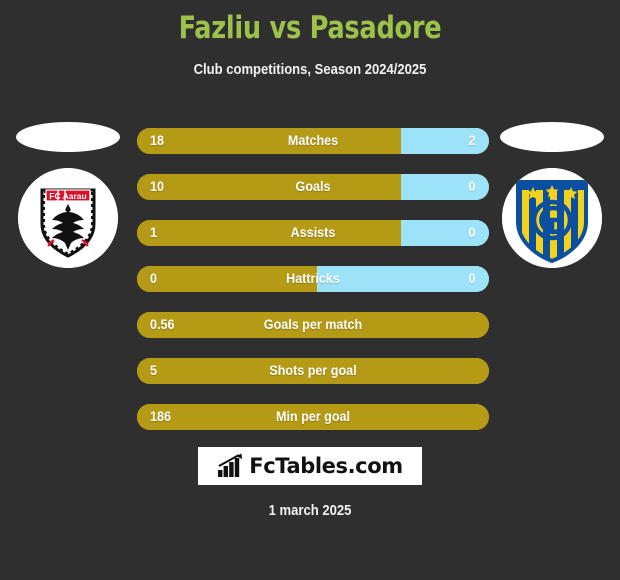  I want to click on stat-row: 10 Goals 0, so click(313, 187).